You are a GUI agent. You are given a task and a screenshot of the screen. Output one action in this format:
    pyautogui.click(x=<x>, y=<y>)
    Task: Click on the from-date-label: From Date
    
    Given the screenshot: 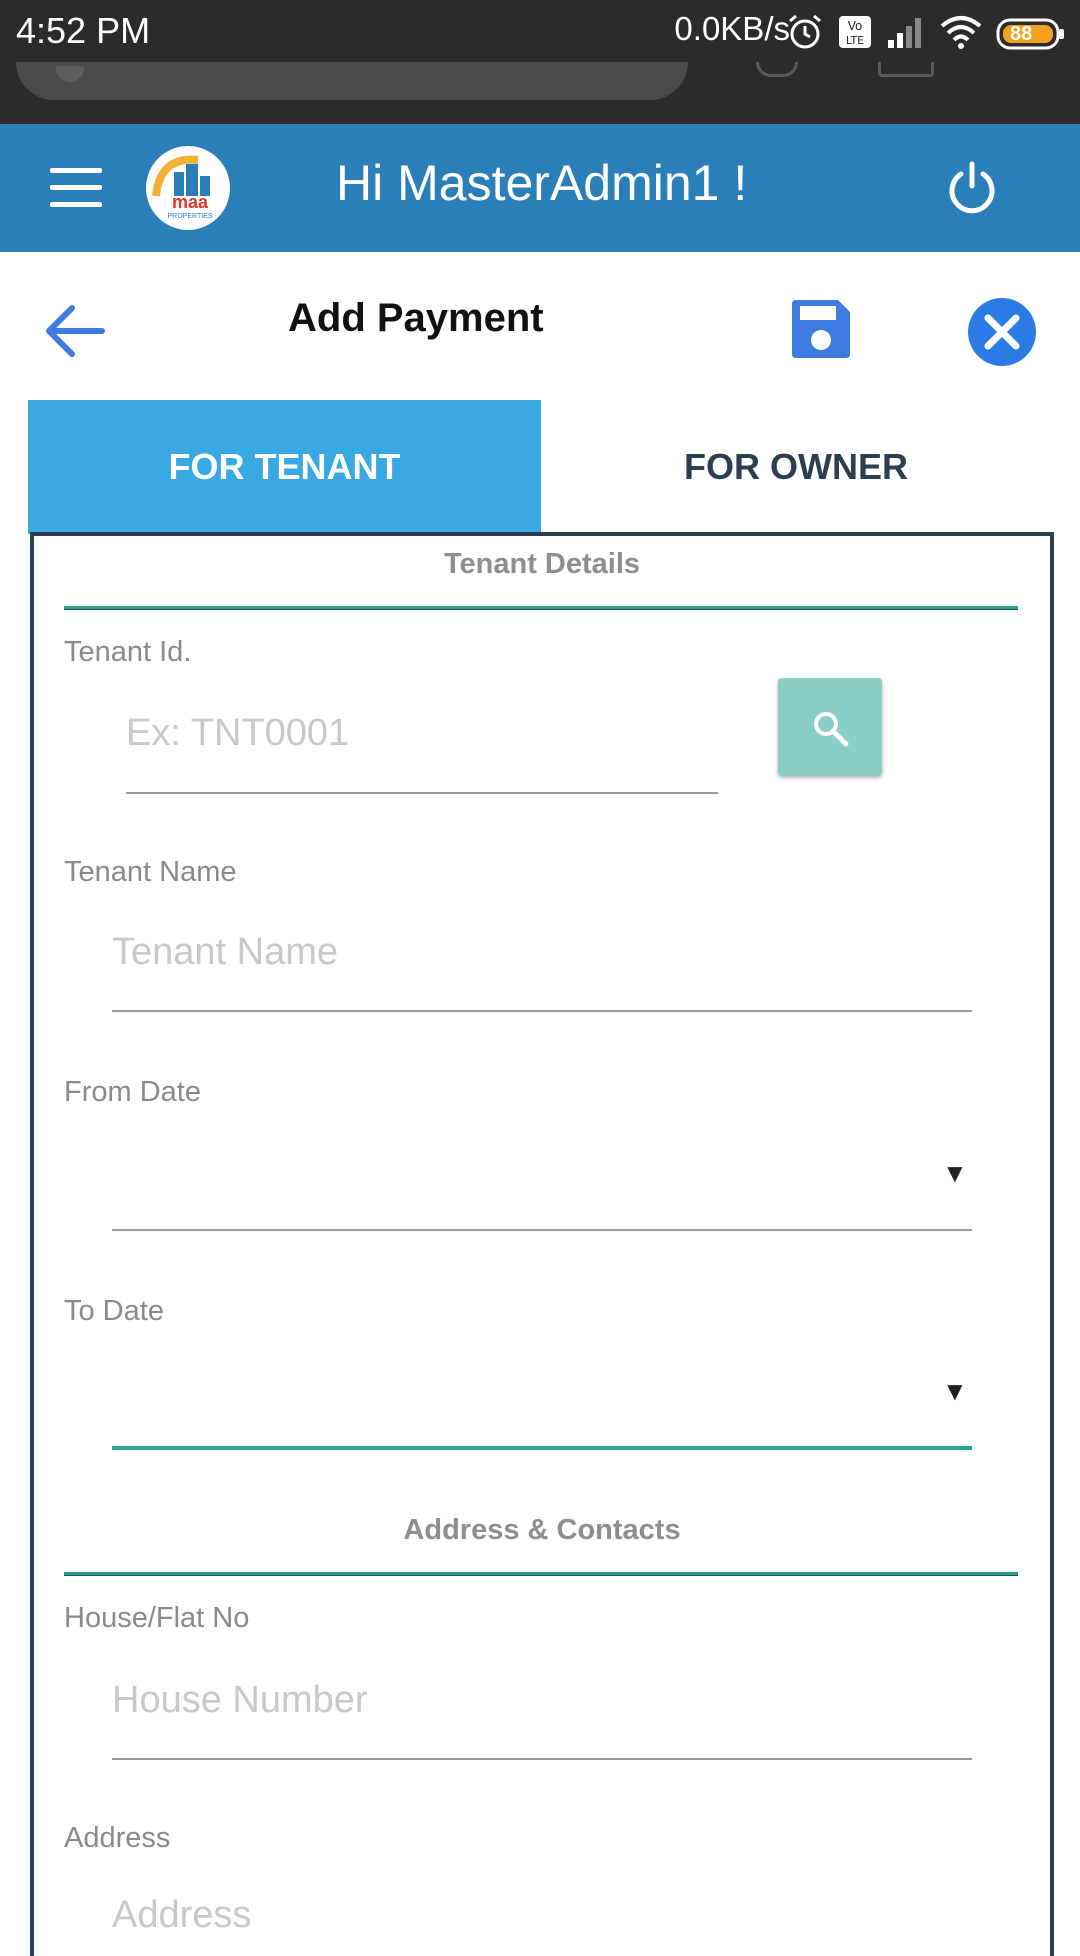 What is the action you would take?
    pyautogui.click(x=132, y=1092)
    